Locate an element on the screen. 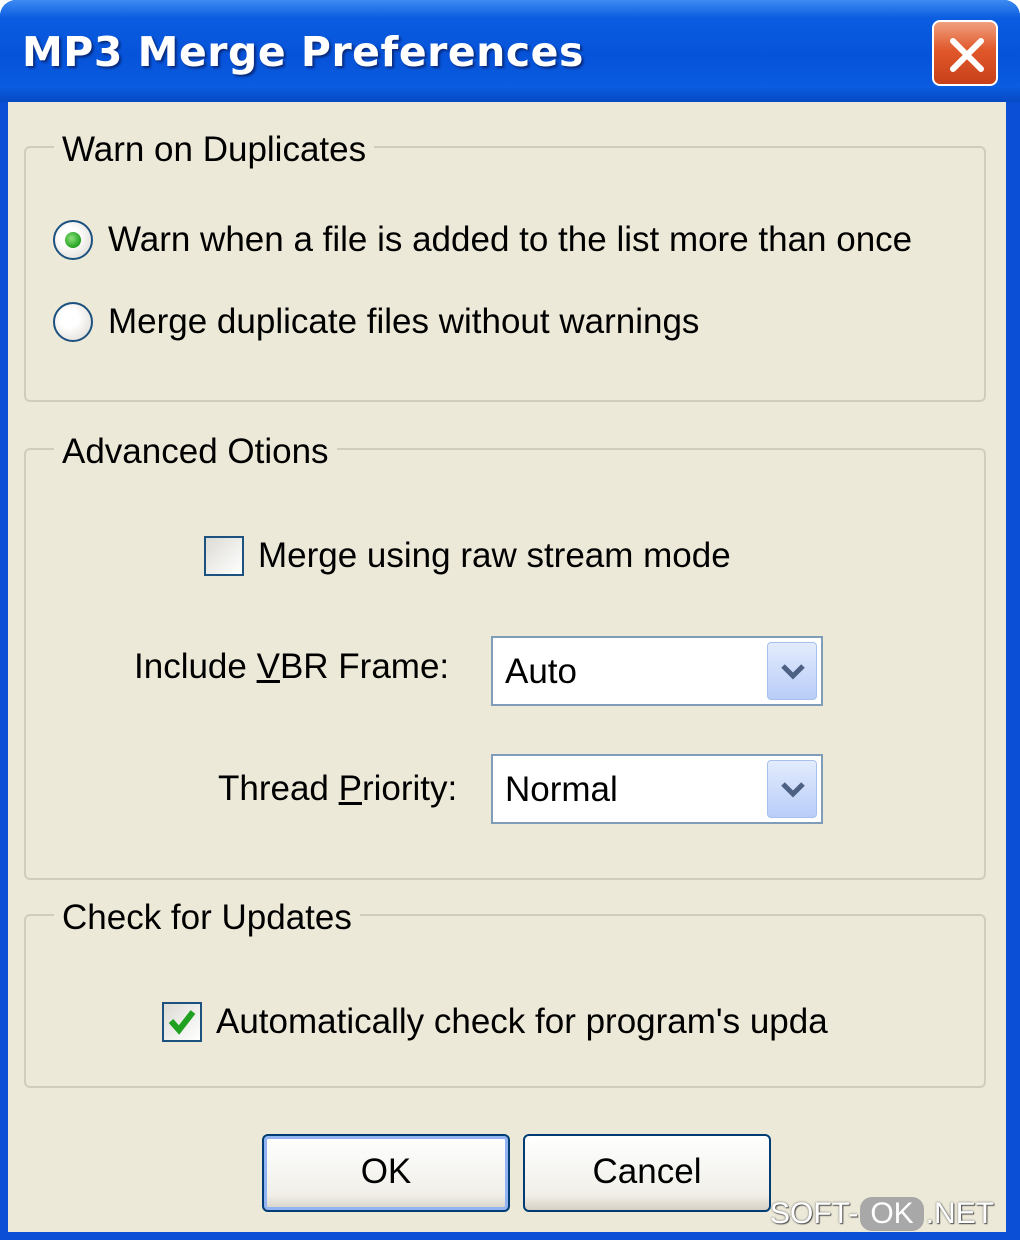 The image size is (1020, 1240). radio-dot-icon is located at coordinates (73, 240).